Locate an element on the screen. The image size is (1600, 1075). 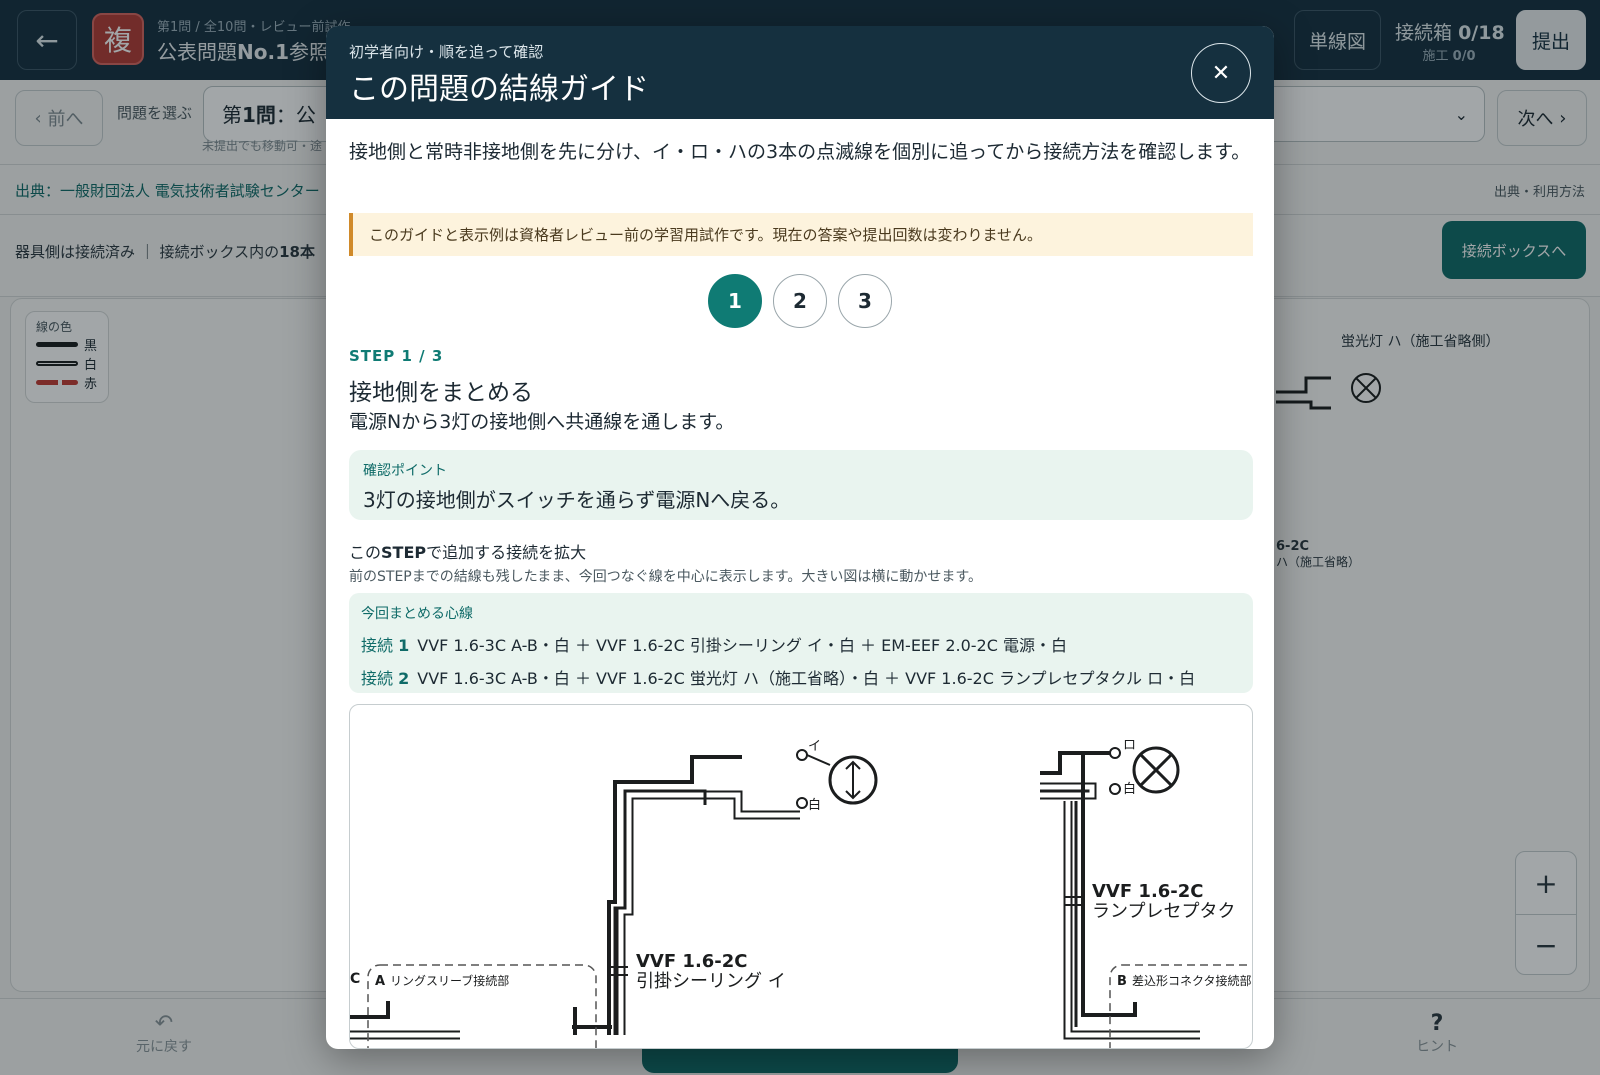
step-indicator: 1 2 3 is located at coordinates (800, 302).